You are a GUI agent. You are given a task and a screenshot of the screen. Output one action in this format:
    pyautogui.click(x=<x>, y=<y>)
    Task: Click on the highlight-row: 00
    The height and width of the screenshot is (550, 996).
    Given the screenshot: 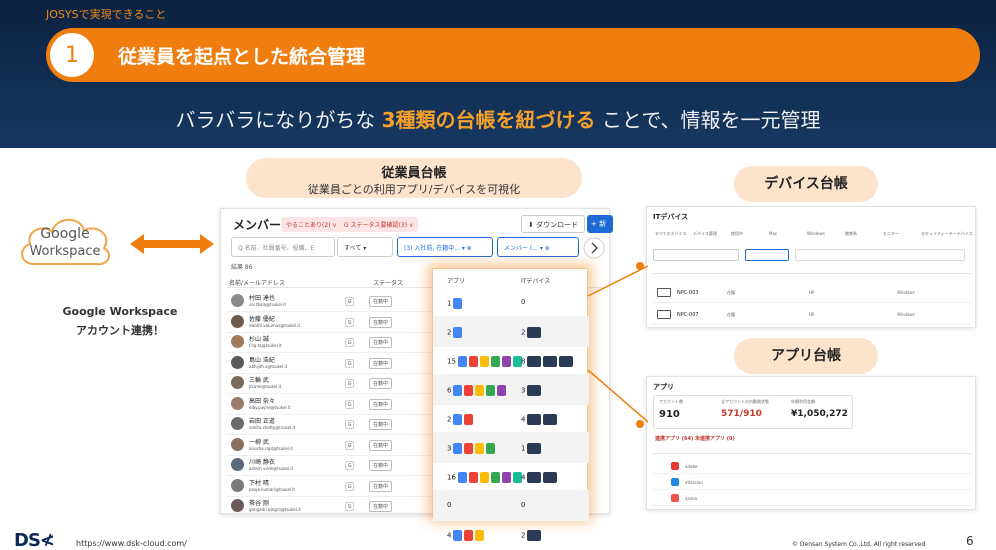 What is the action you would take?
    pyautogui.click(x=511, y=505)
    